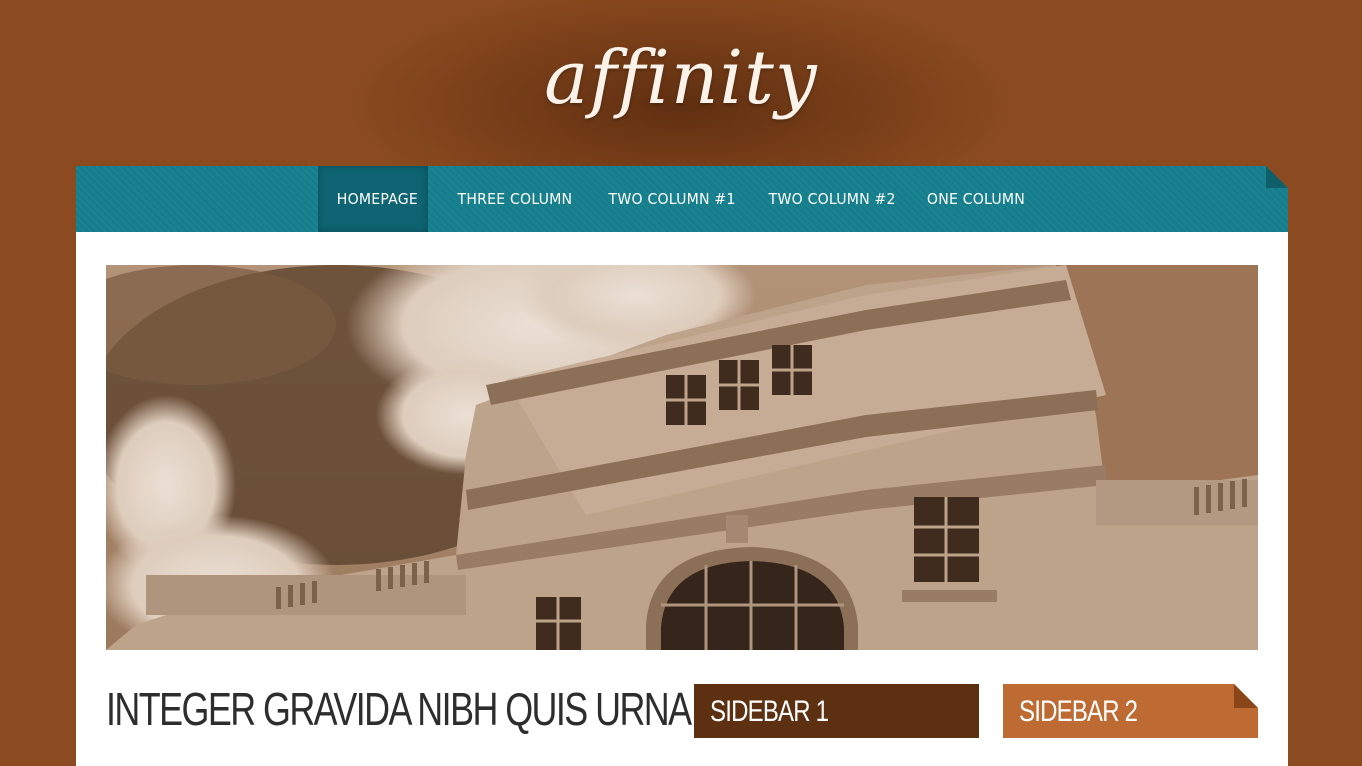 The width and height of the screenshot is (1362, 766). I want to click on nav-item-two-column-1: TWO COLUMN #1, so click(662, 199).